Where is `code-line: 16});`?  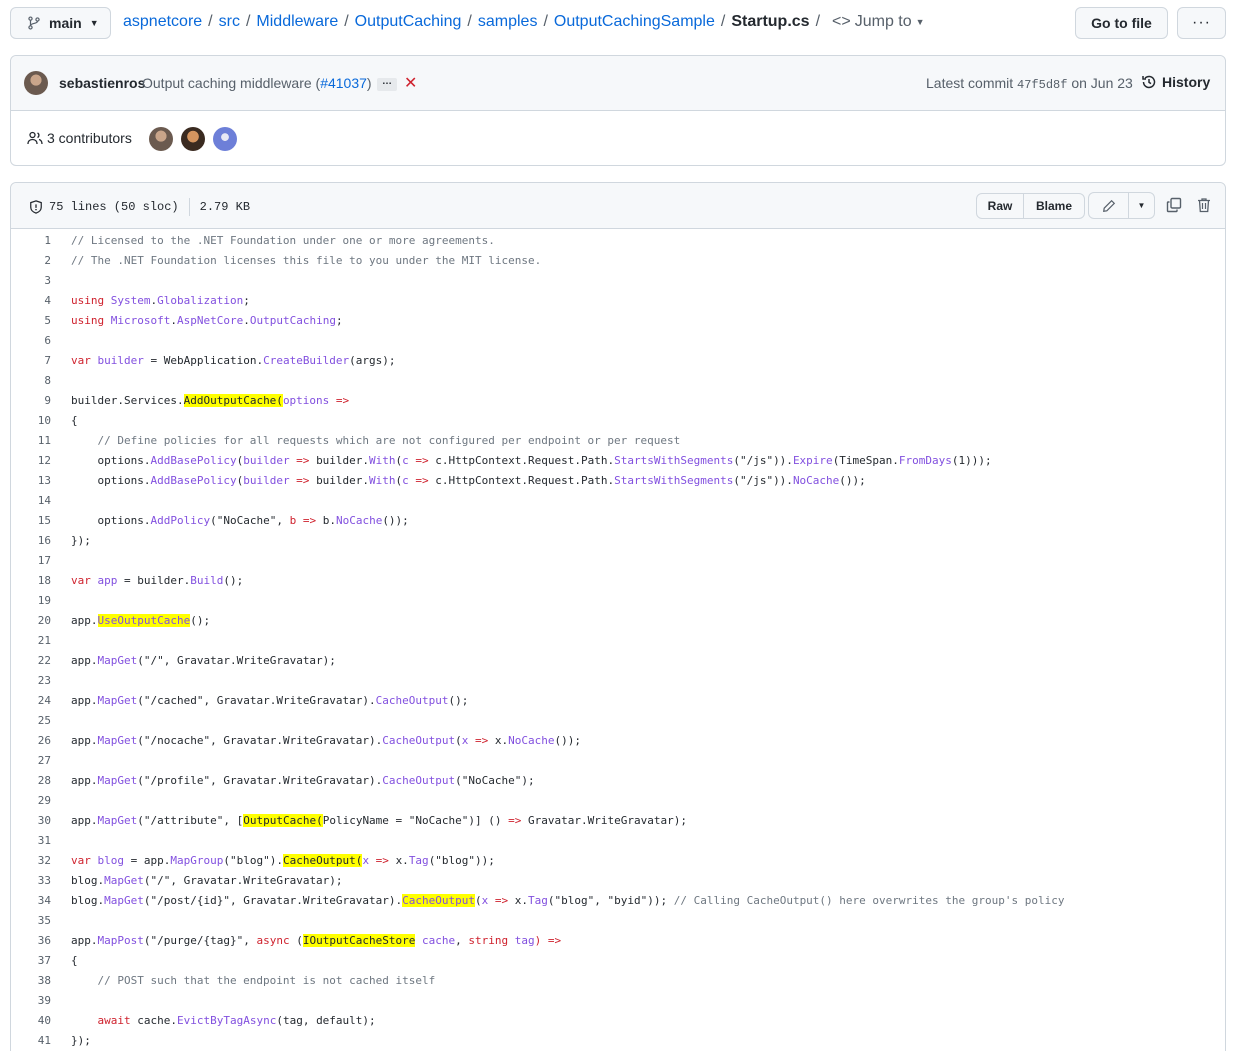
code-line: 16}); is located at coordinates (64, 540).